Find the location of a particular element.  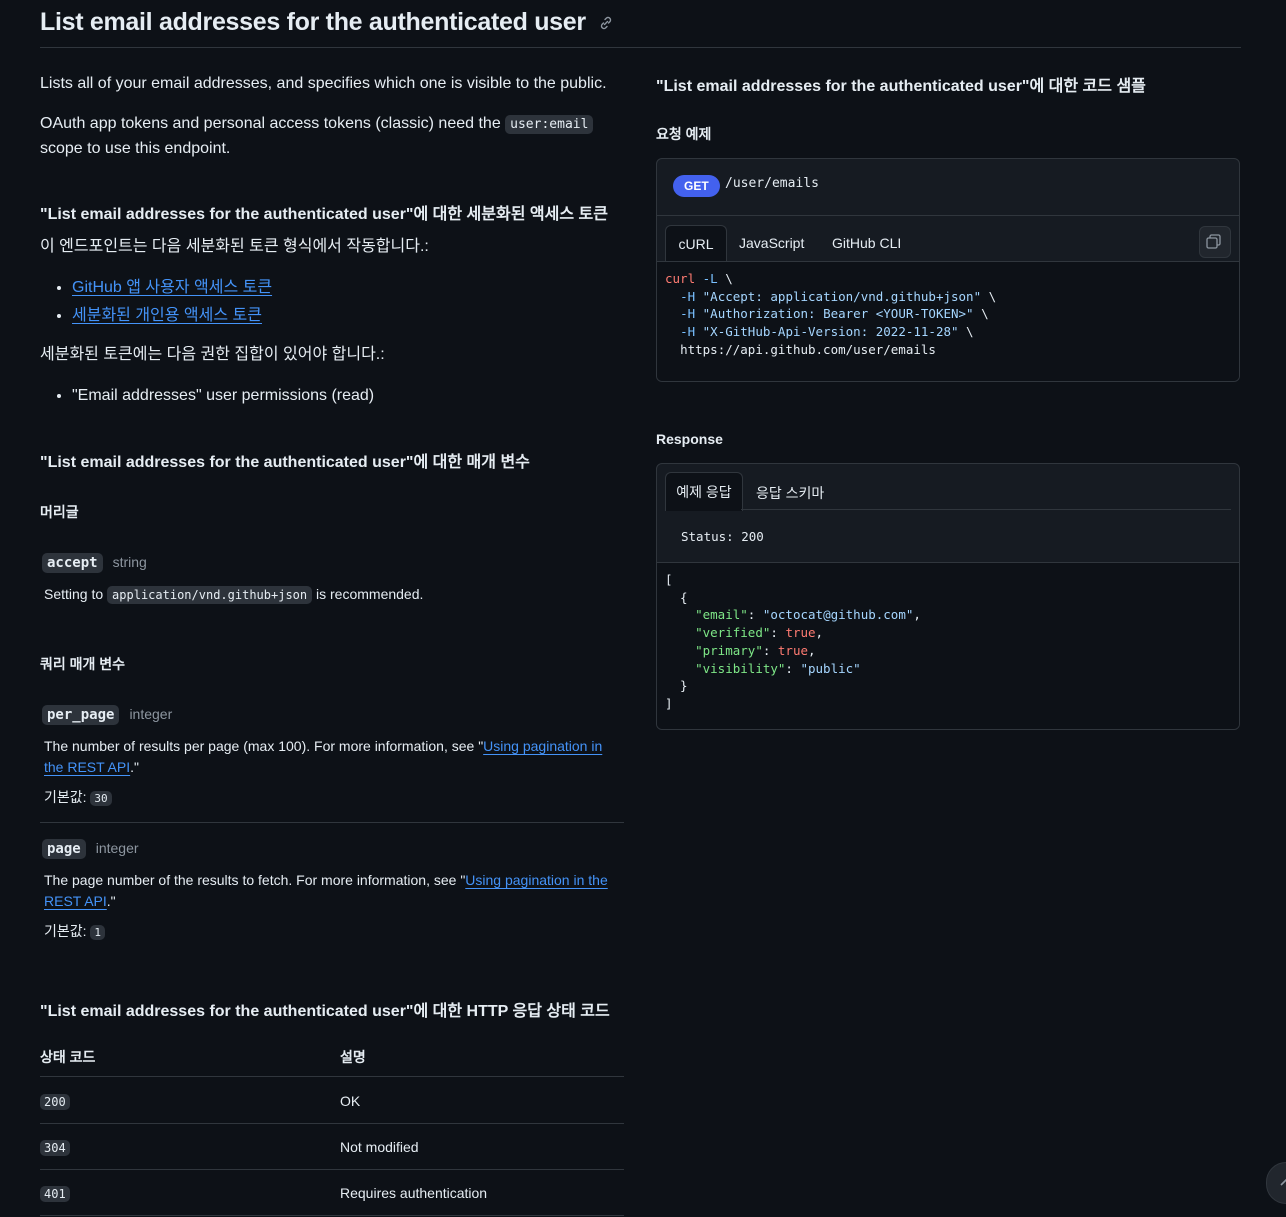

chevron-up-icon is located at coordinates (1283, 1182).